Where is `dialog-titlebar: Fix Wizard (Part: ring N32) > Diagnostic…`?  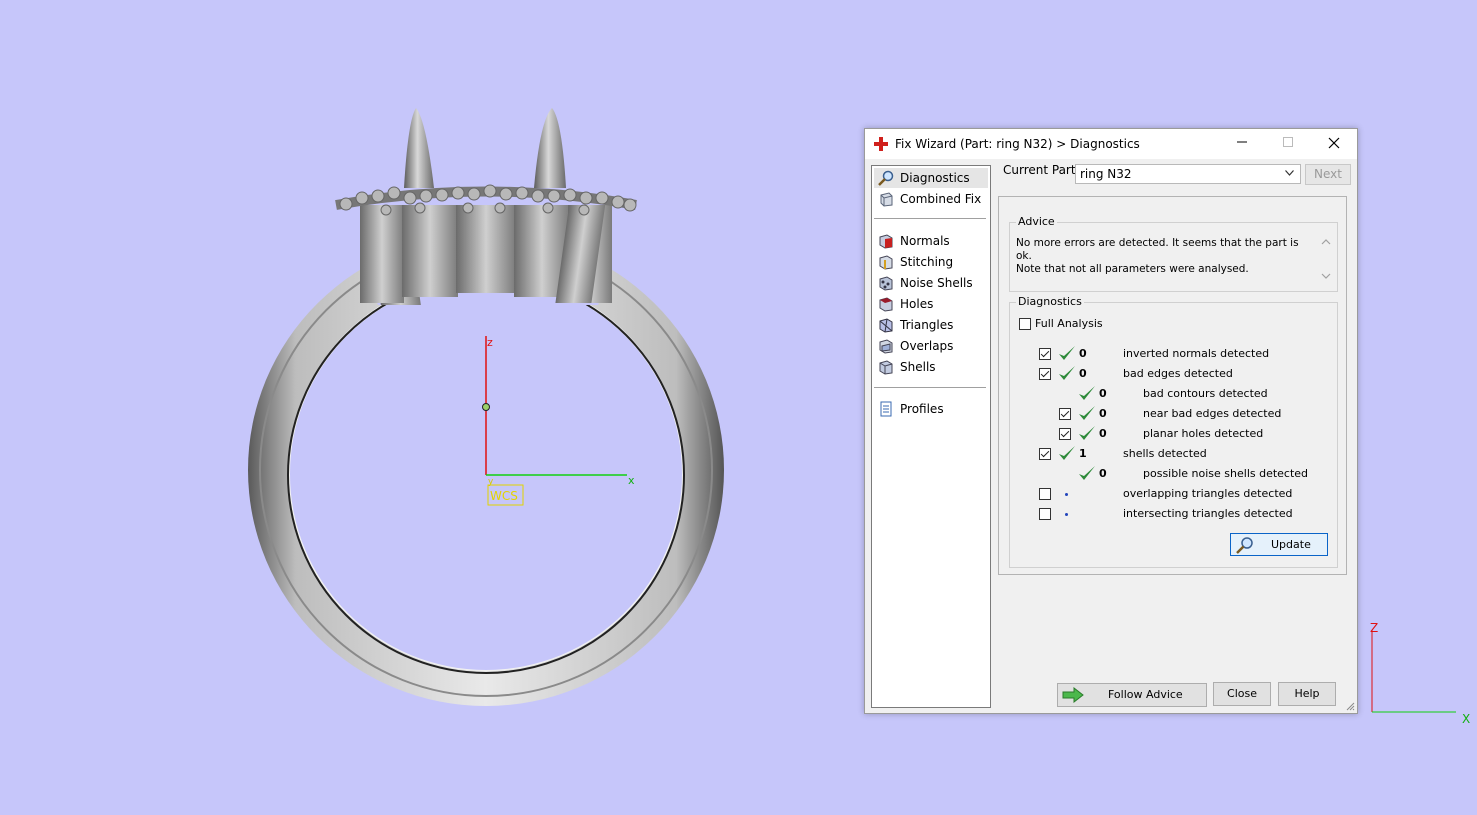 dialog-titlebar: Fix Wizard (Part: ring N32) > Diagnostic… is located at coordinates (1111, 144).